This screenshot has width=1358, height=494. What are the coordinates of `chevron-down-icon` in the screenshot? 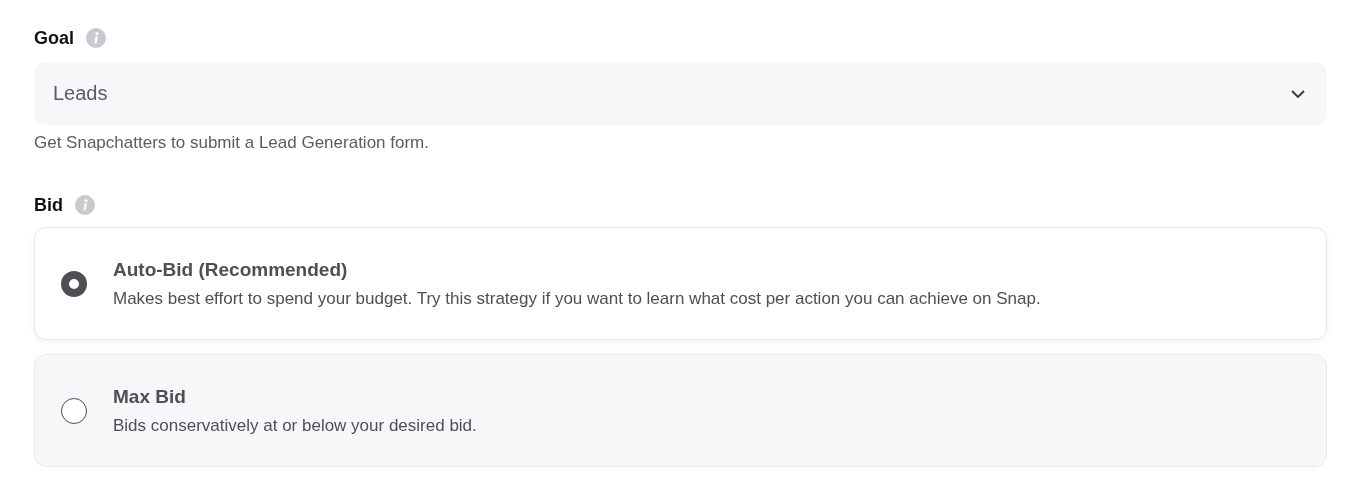 It's located at (1298, 93).